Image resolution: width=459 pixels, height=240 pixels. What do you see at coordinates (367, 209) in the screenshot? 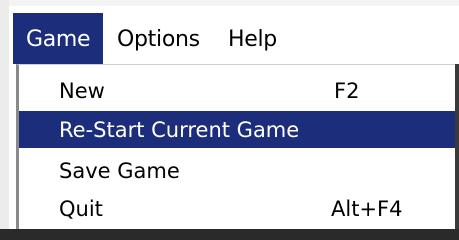
I see `menu-item-shortcut: Alt+F4` at bounding box center [367, 209].